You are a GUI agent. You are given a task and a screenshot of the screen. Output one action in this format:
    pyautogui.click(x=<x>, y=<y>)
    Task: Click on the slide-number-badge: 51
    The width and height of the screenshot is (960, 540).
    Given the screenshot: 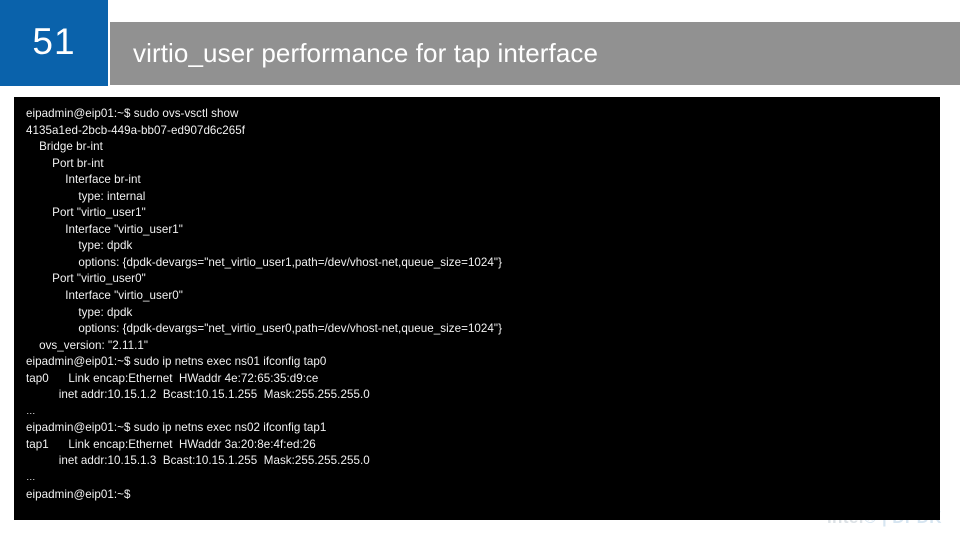 What is the action you would take?
    pyautogui.click(x=54, y=43)
    